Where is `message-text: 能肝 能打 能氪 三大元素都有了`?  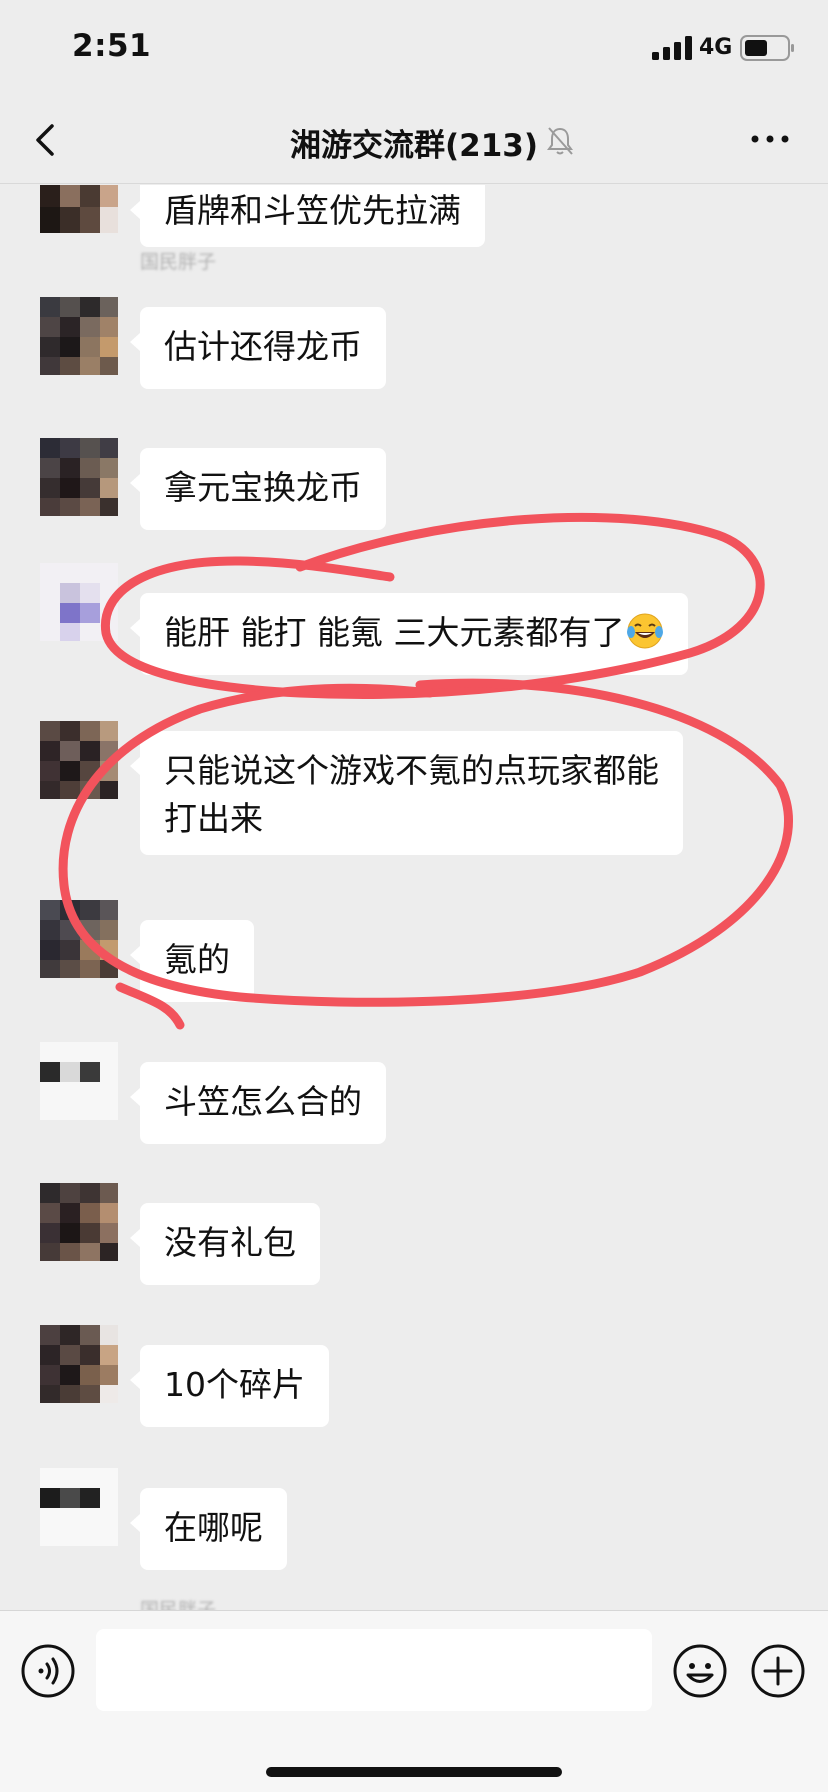
message-text: 能肝 能打 能氪 三大元素都有了 is located at coordinates (394, 632).